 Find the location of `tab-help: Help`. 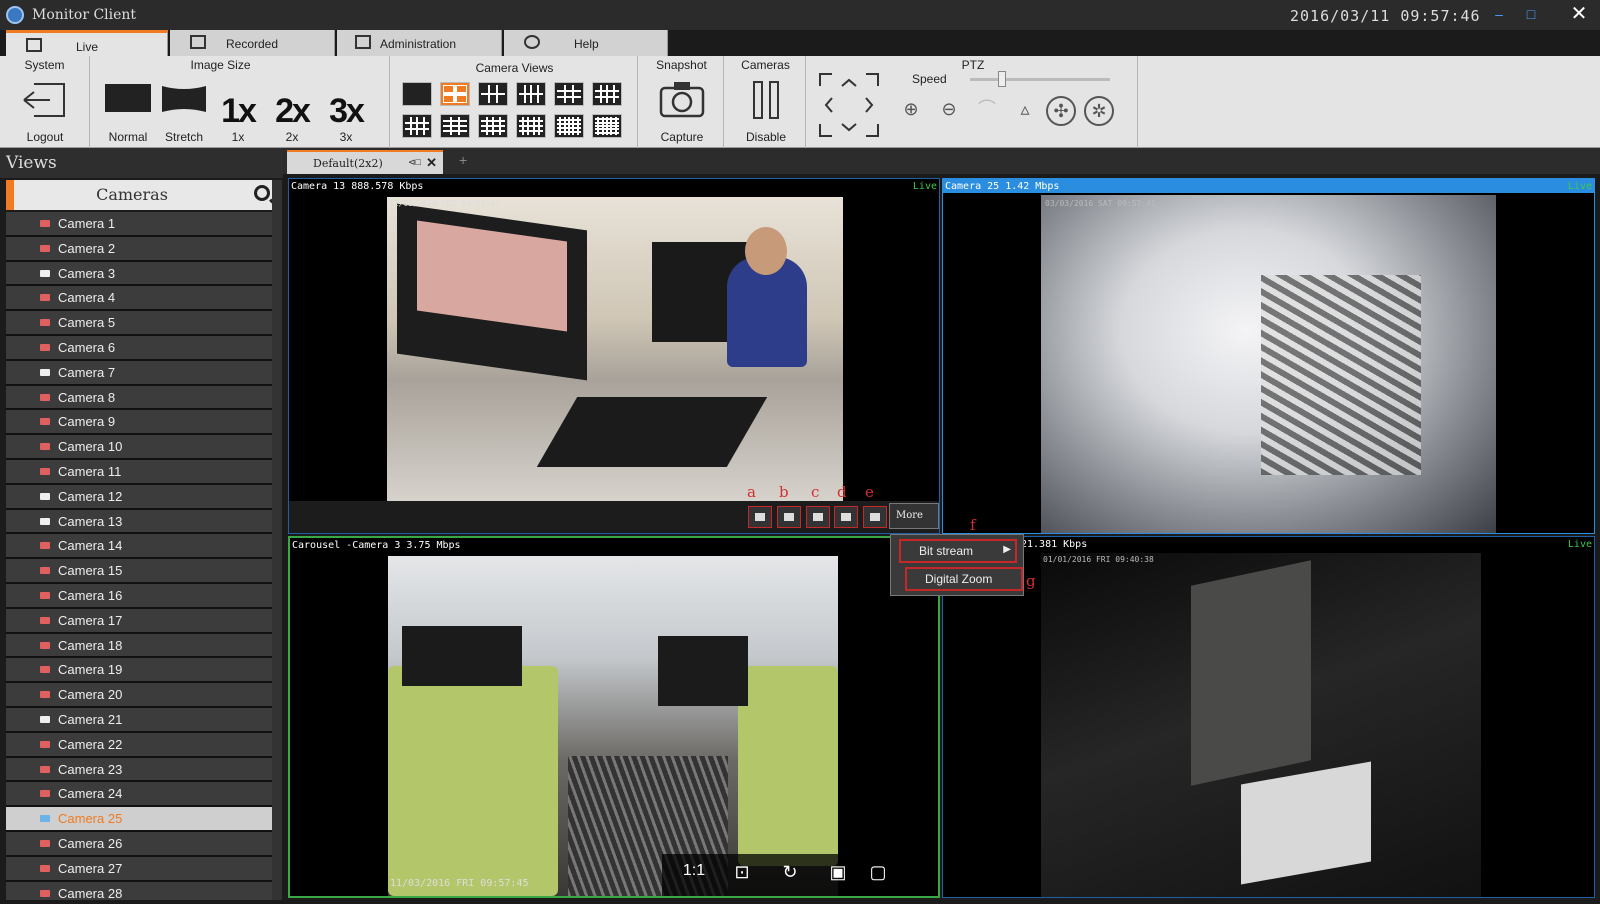

tab-help: Help is located at coordinates (586, 43).